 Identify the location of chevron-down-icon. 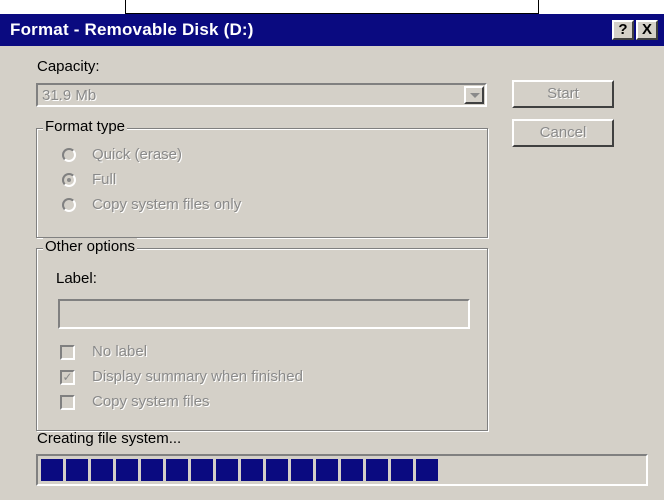
(475, 95).